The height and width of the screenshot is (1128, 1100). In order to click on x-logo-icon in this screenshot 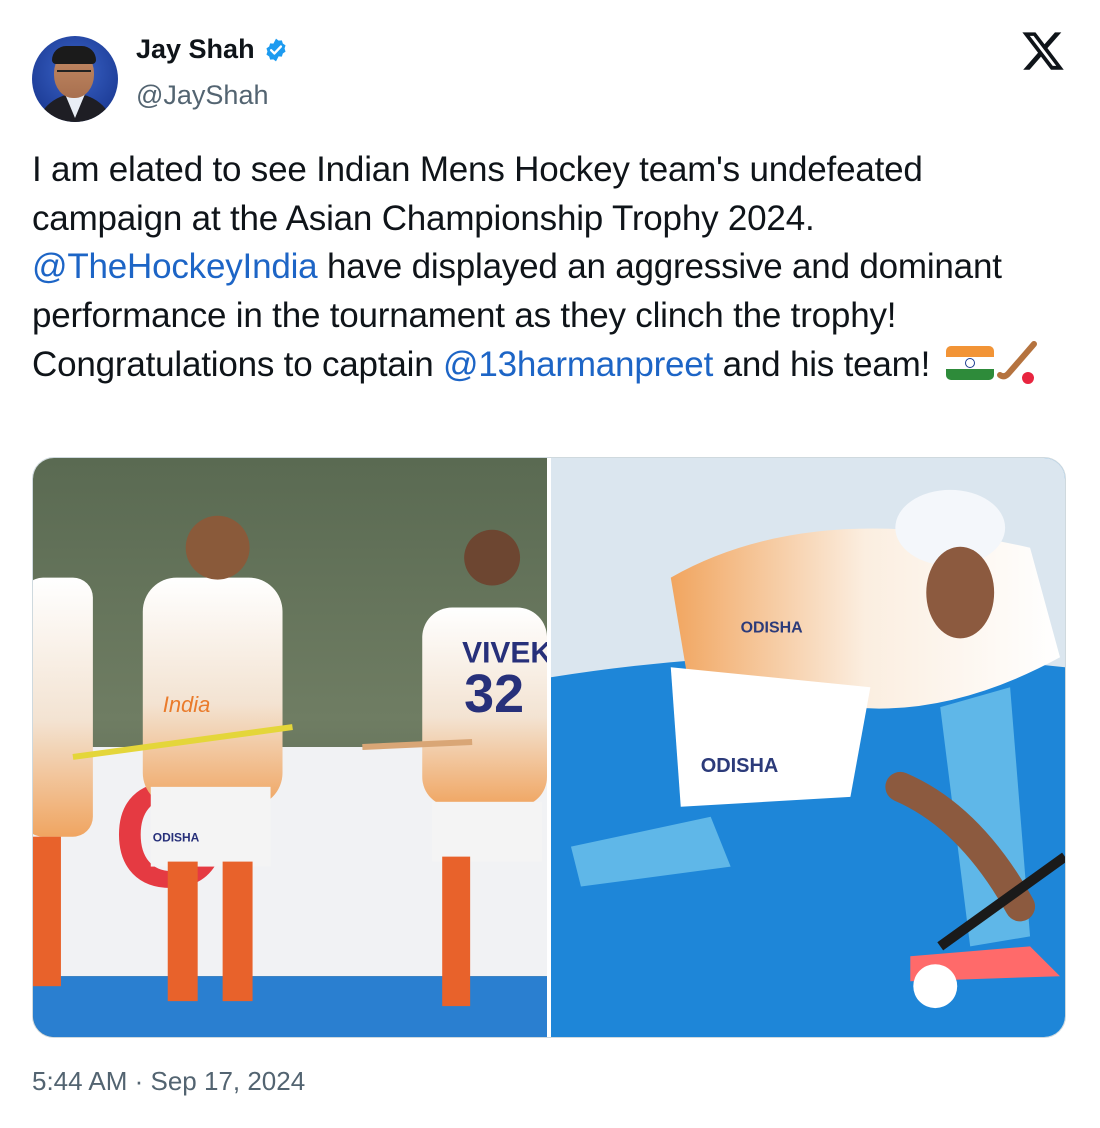, I will do `click(1043, 51)`.